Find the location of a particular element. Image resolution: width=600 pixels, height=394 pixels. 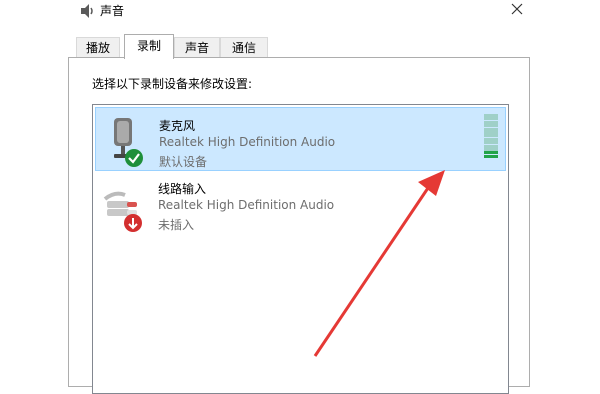

device-item-line-in: 线路输入 Realtek High Definition Audio 未插入 is located at coordinates (300, 203).